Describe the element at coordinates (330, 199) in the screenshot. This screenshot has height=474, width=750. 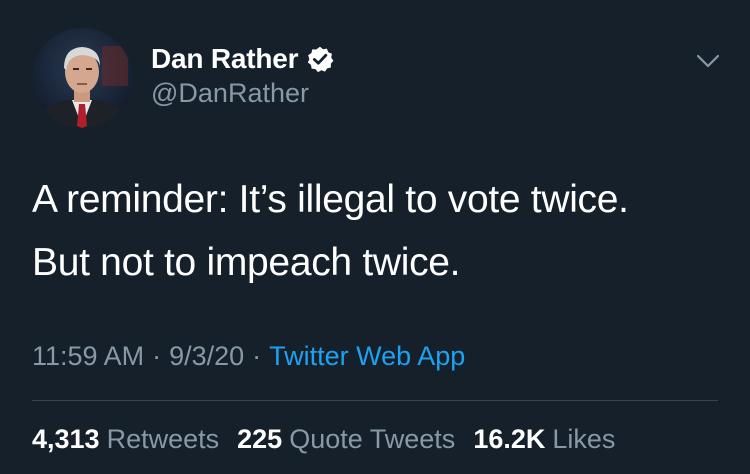
I see `tweet-text-line: A reminder: It’s illegal to vote twice.` at that location.